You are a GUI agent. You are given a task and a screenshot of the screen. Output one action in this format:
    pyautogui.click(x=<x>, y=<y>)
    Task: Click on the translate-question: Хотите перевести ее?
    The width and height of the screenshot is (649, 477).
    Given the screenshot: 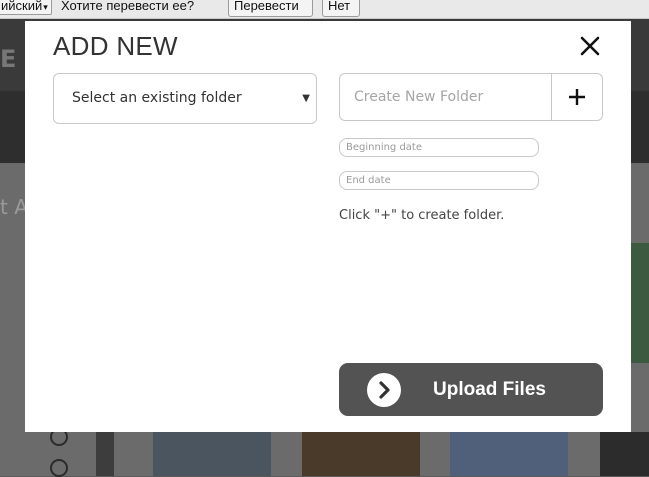 What is the action you would take?
    pyautogui.click(x=128, y=6)
    